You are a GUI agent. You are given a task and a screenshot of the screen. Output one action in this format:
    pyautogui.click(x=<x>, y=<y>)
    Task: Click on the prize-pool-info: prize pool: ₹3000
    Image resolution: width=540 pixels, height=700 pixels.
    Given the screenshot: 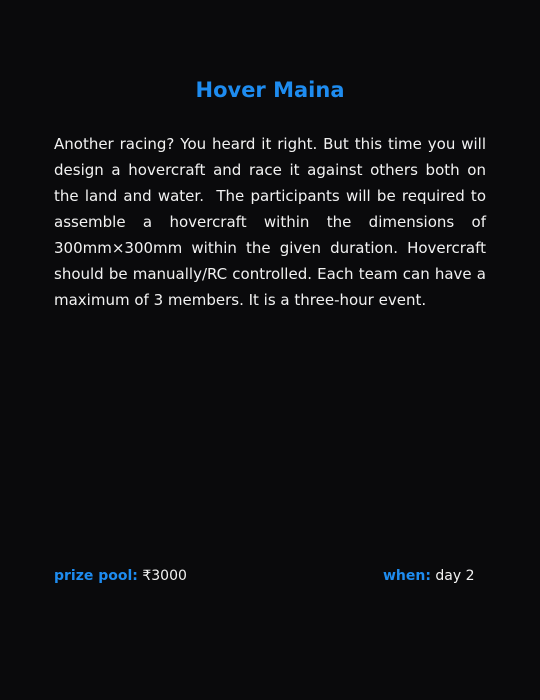 What is the action you would take?
    pyautogui.click(x=120, y=576)
    